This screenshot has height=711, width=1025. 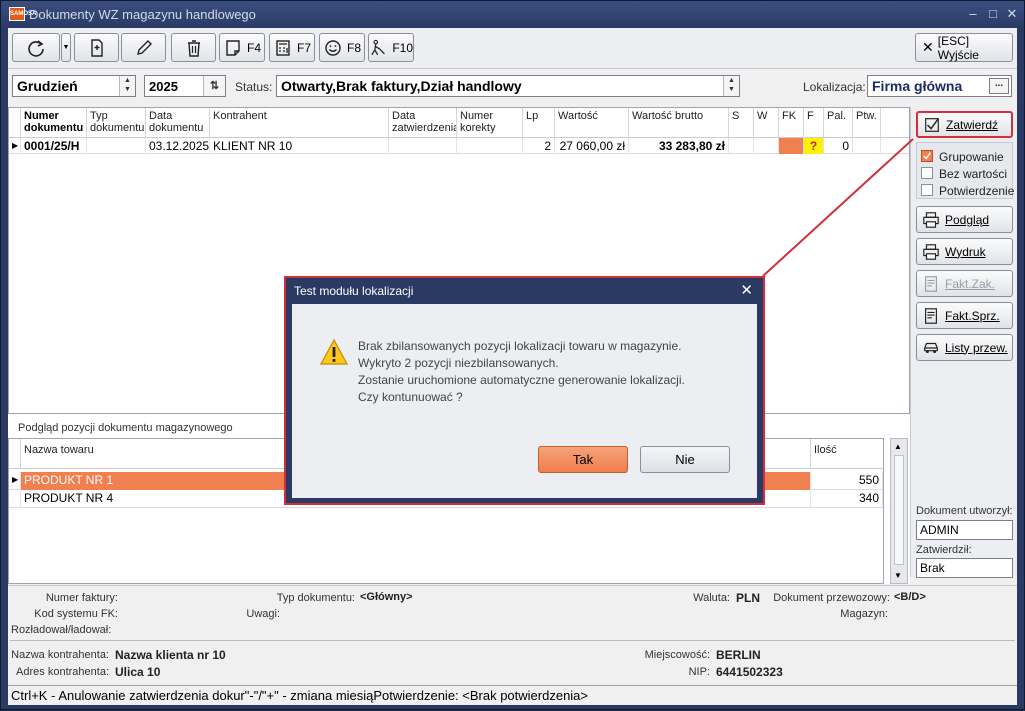 I want to click on trash-icon, so click(x=193, y=48).